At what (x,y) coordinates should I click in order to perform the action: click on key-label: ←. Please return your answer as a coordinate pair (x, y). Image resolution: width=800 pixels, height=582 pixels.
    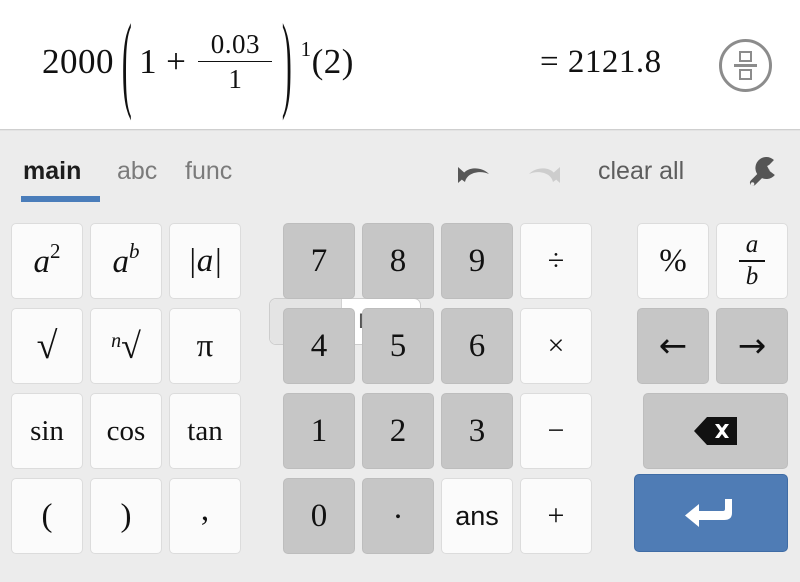
    Looking at the image, I should click on (673, 346).